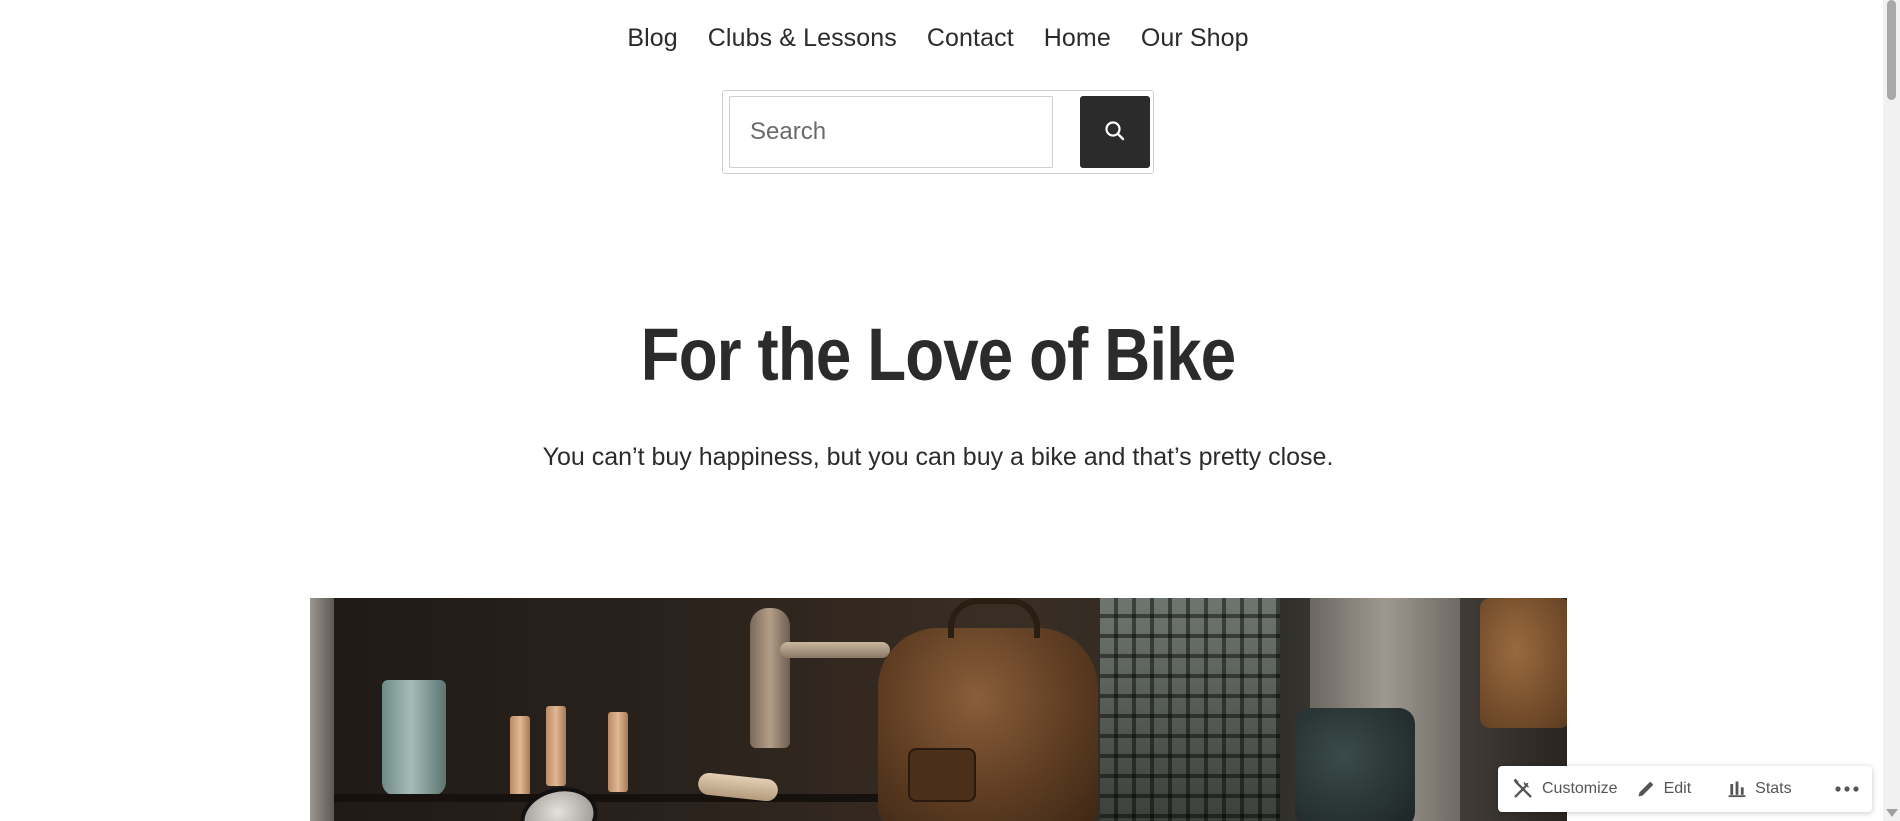 The image size is (1900, 821). I want to click on page-scrollbar, so click(1891, 410).